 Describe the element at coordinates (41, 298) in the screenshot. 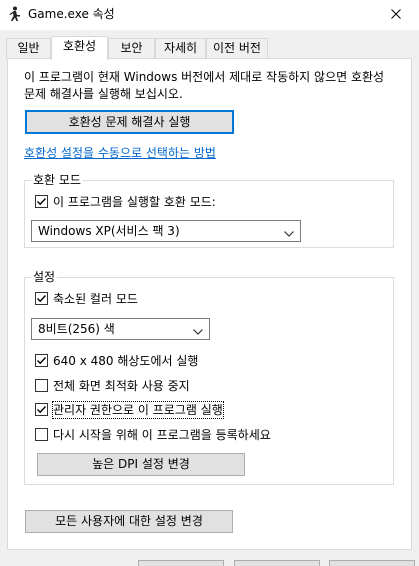

I see `reduced-color-checkbox` at that location.